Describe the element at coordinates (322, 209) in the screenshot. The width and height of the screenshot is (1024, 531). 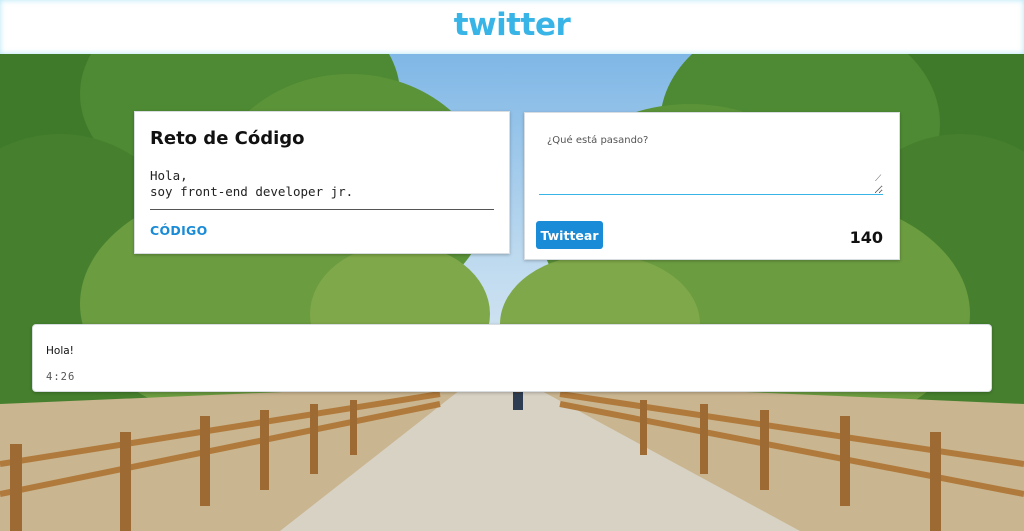
I see `divider` at that location.